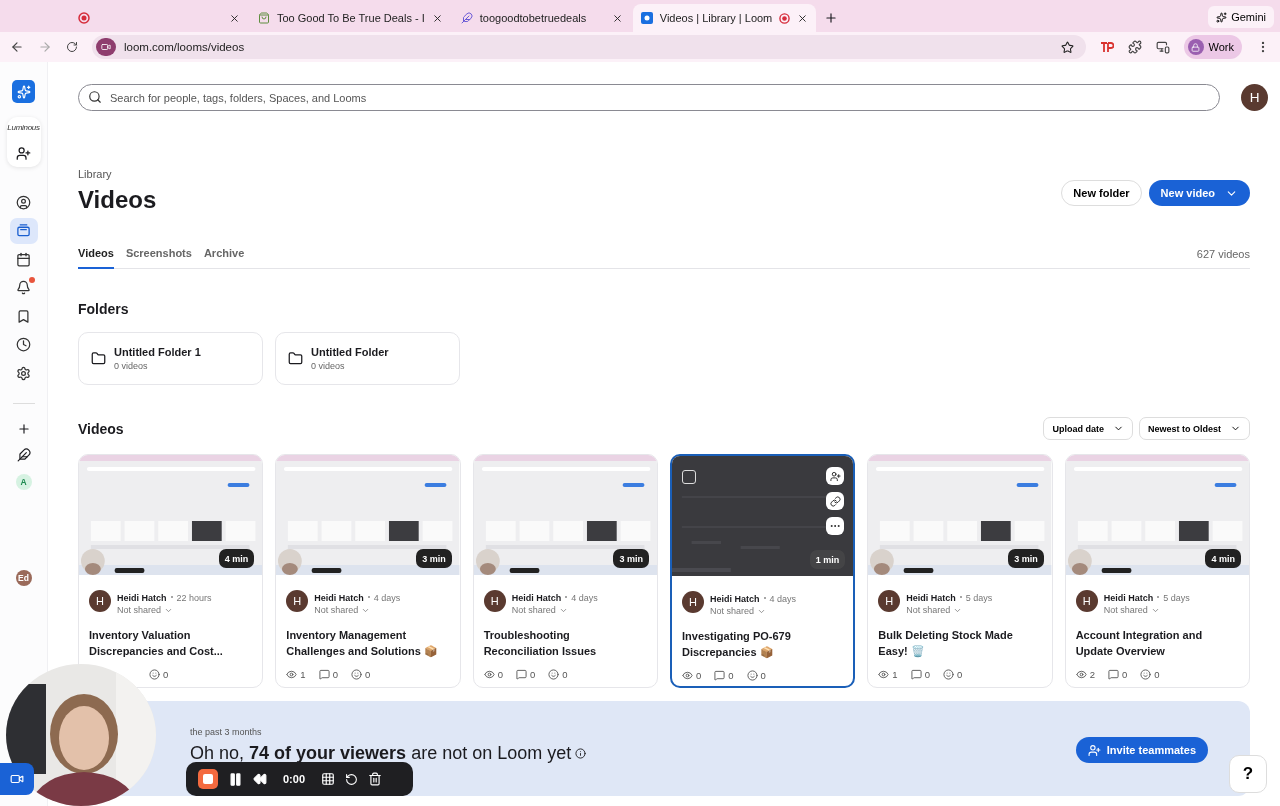  Describe the element at coordinates (1212, 47) in the screenshot. I see `profile-button: Work` at that location.